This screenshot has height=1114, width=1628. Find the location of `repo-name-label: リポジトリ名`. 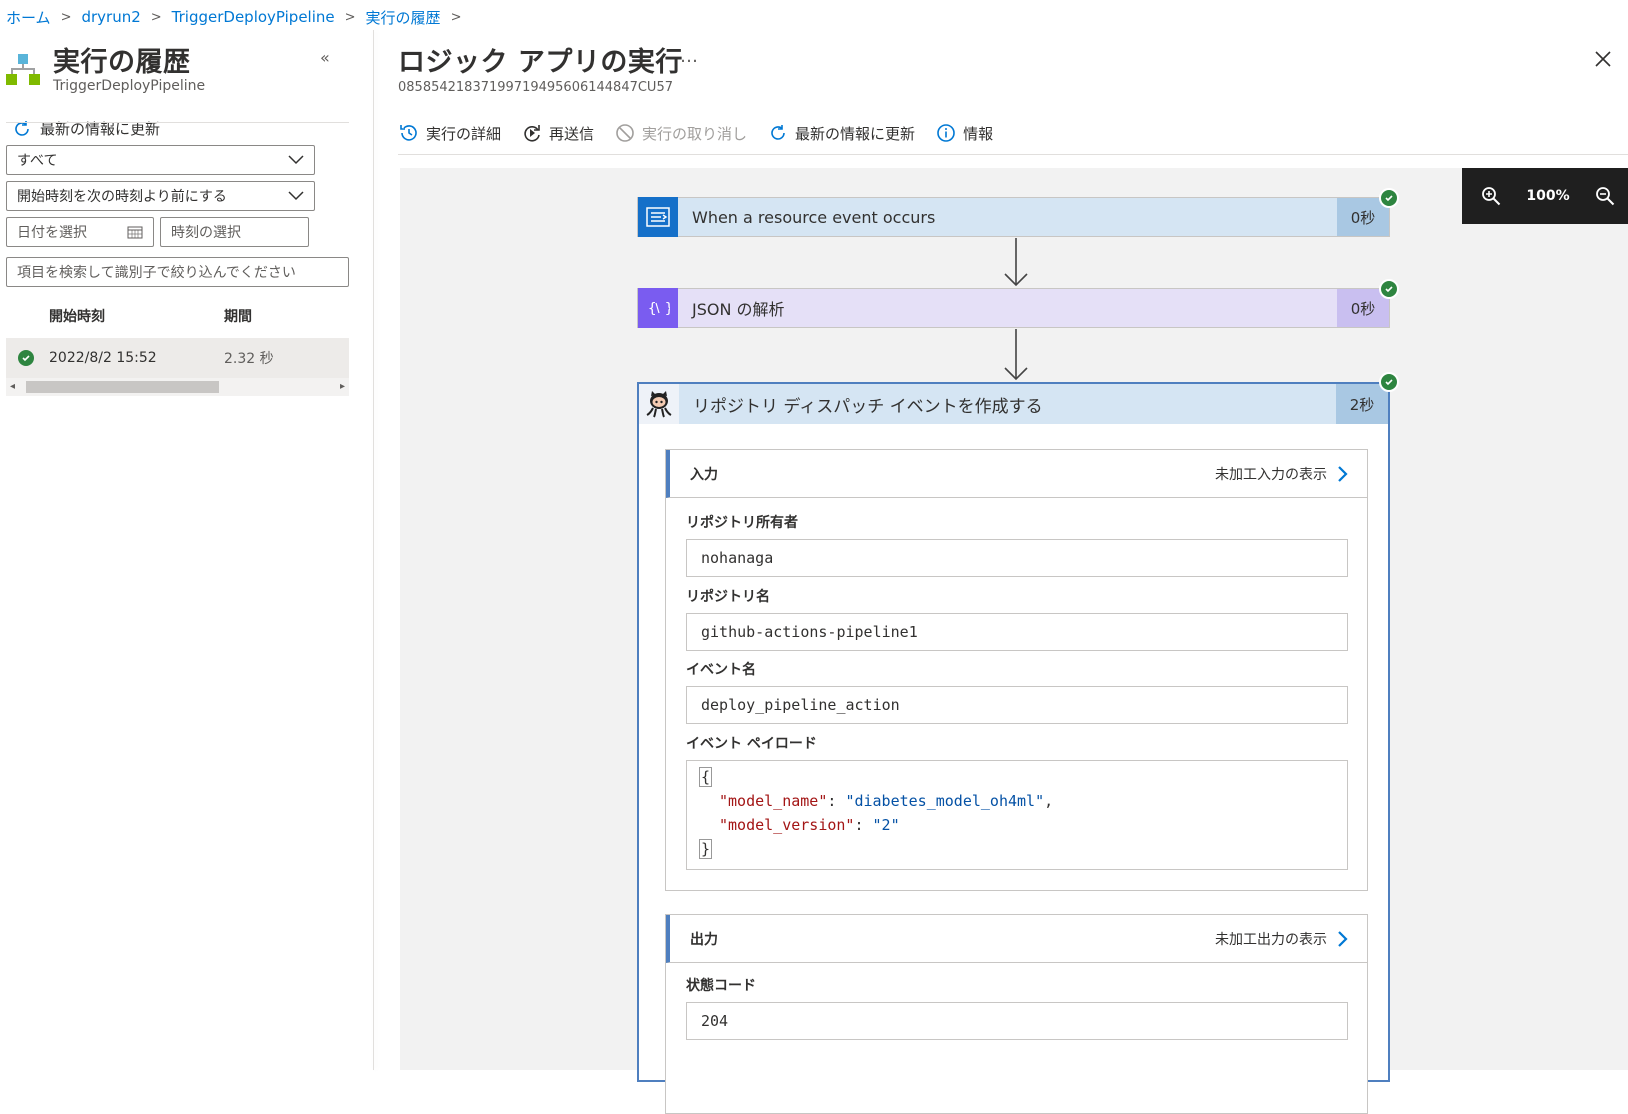

repo-name-label: リポジトリ名 is located at coordinates (728, 597).